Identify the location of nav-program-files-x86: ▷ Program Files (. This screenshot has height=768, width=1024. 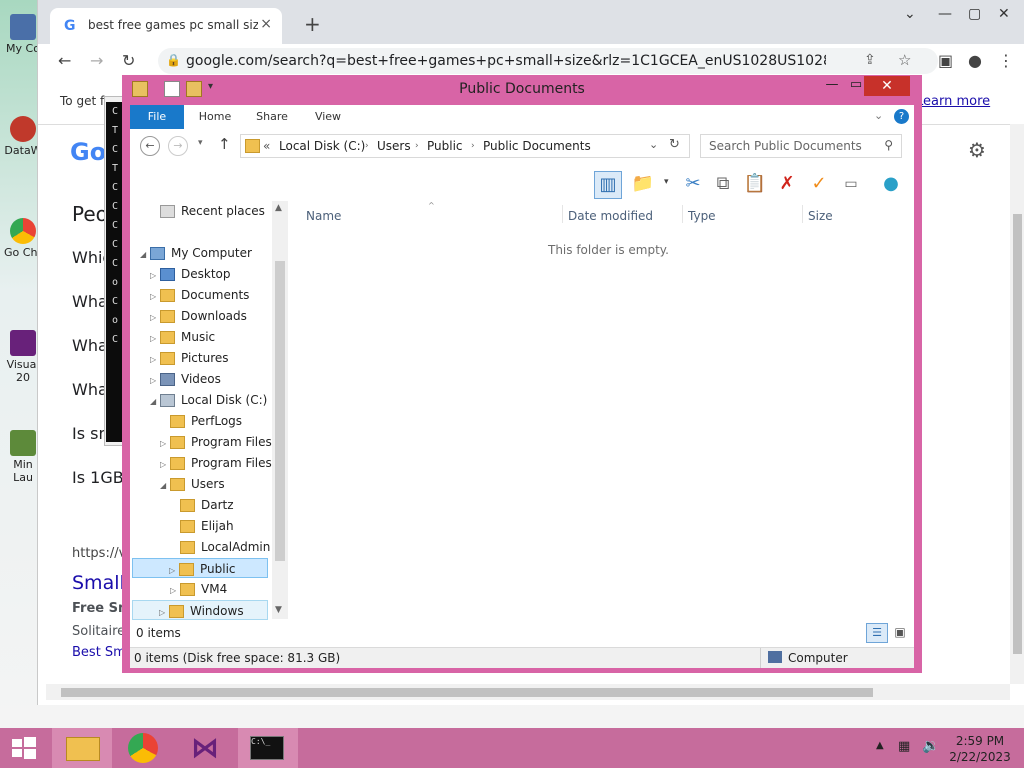
(220, 463).